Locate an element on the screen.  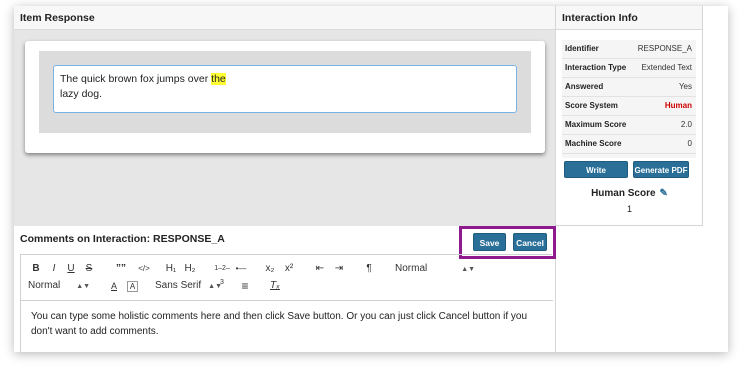
info-label: Machine Score is located at coordinates (593, 143).